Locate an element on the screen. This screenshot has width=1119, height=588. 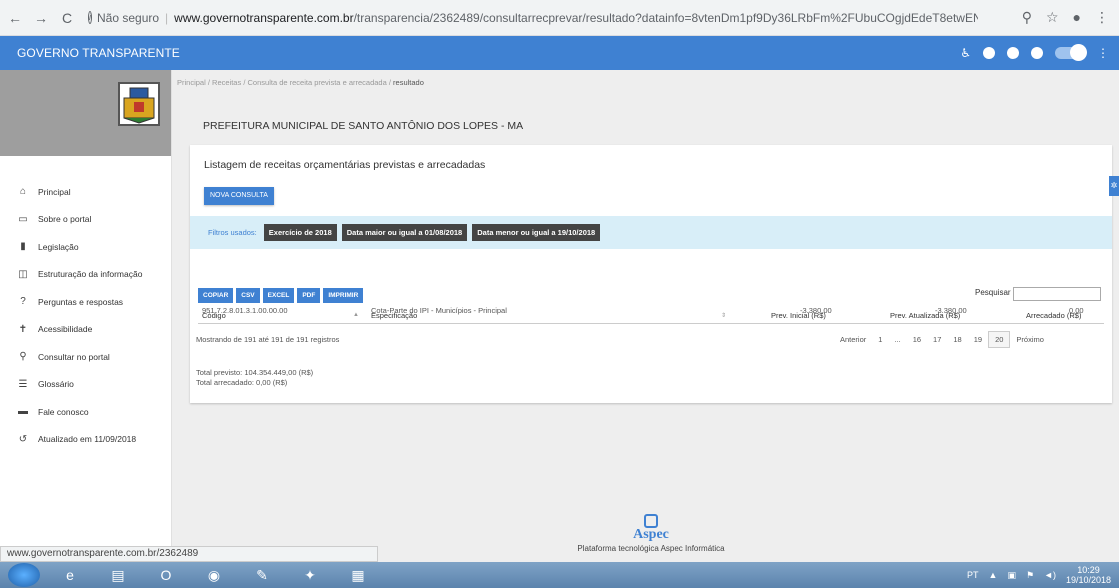
print-button: IMPRIMIR is located at coordinates (343, 295).